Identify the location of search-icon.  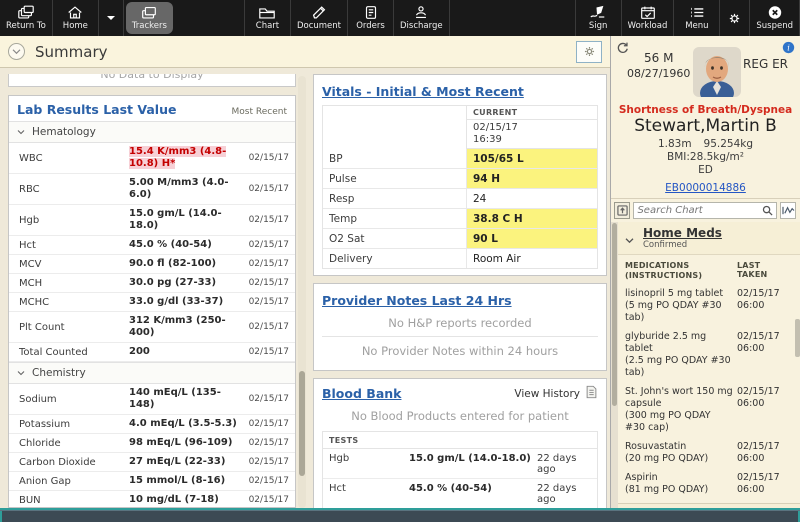
(767, 210).